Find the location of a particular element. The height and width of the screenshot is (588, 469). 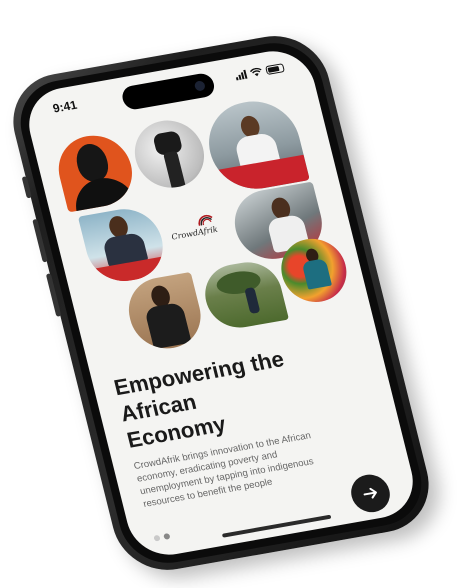

crowdafrik-logo: CrowdAfrik is located at coordinates (197, 231).